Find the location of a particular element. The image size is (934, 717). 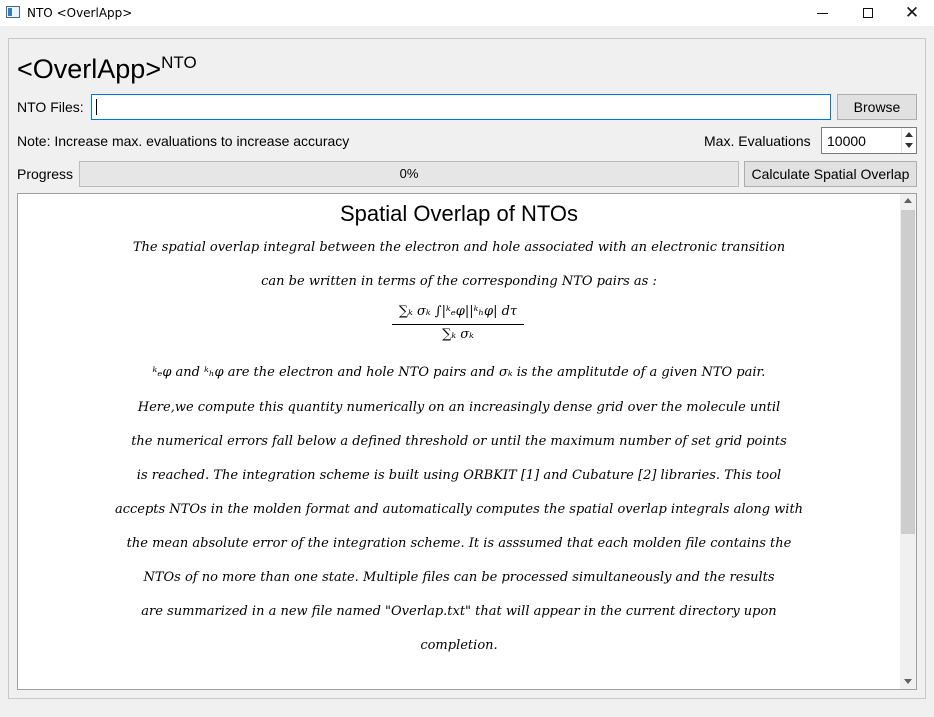

close-icon: ✕ is located at coordinates (912, 12).